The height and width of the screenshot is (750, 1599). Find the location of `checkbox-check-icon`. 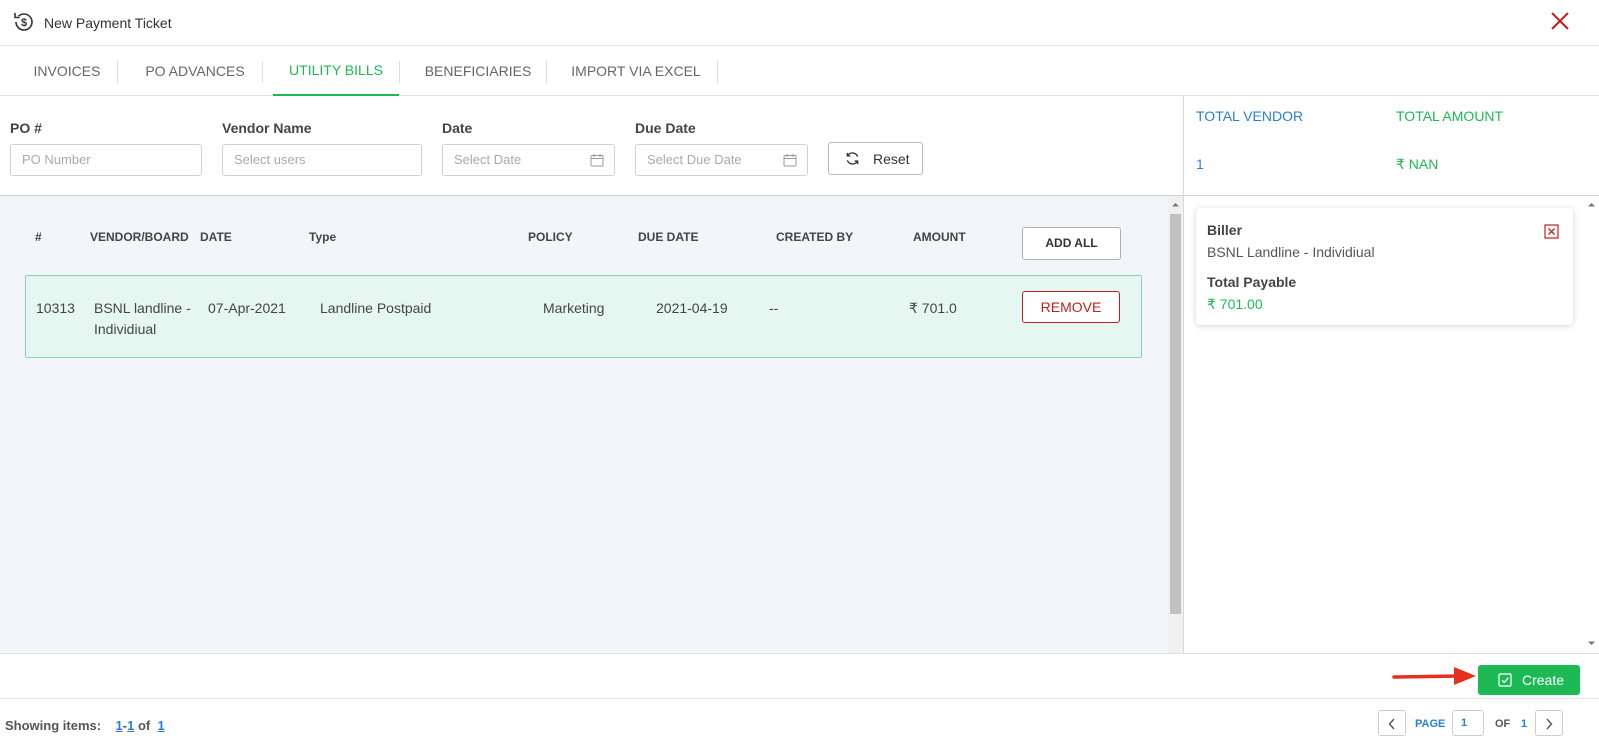

checkbox-check-icon is located at coordinates (1505, 680).